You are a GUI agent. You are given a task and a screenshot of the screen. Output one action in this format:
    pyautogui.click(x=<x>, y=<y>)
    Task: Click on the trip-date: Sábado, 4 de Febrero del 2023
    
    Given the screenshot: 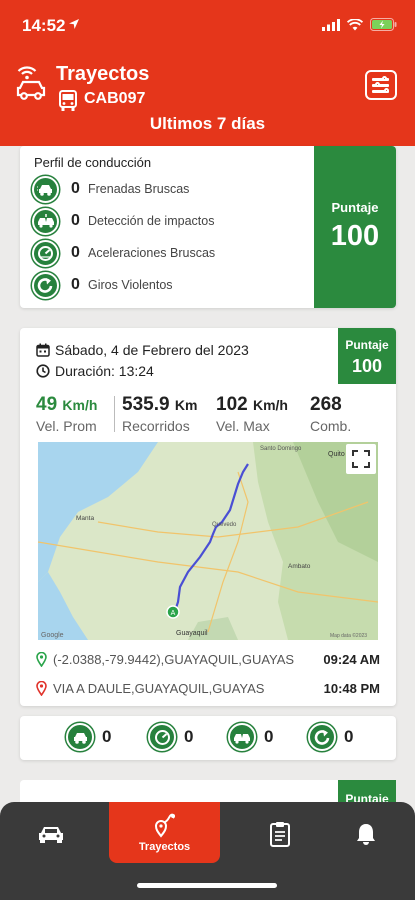 What is the action you would take?
    pyautogui.click(x=152, y=350)
    